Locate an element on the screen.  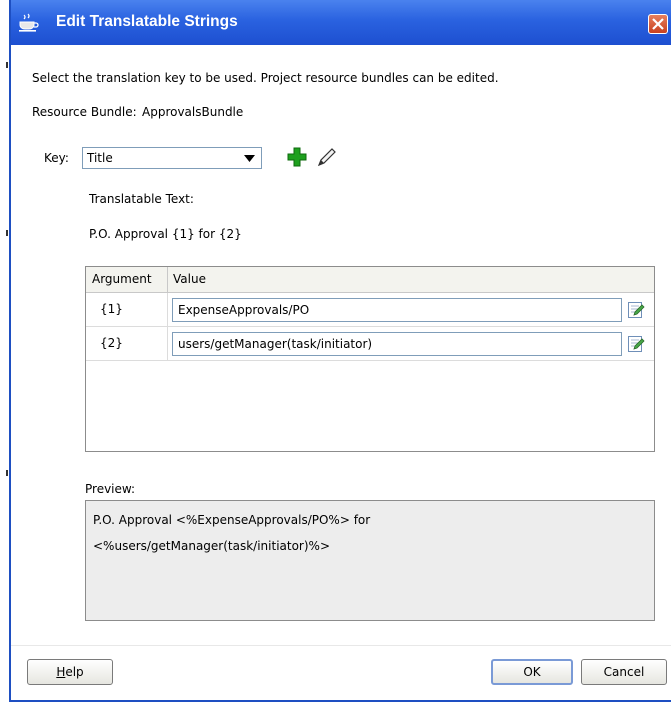
close-icon is located at coordinates (658, 24).